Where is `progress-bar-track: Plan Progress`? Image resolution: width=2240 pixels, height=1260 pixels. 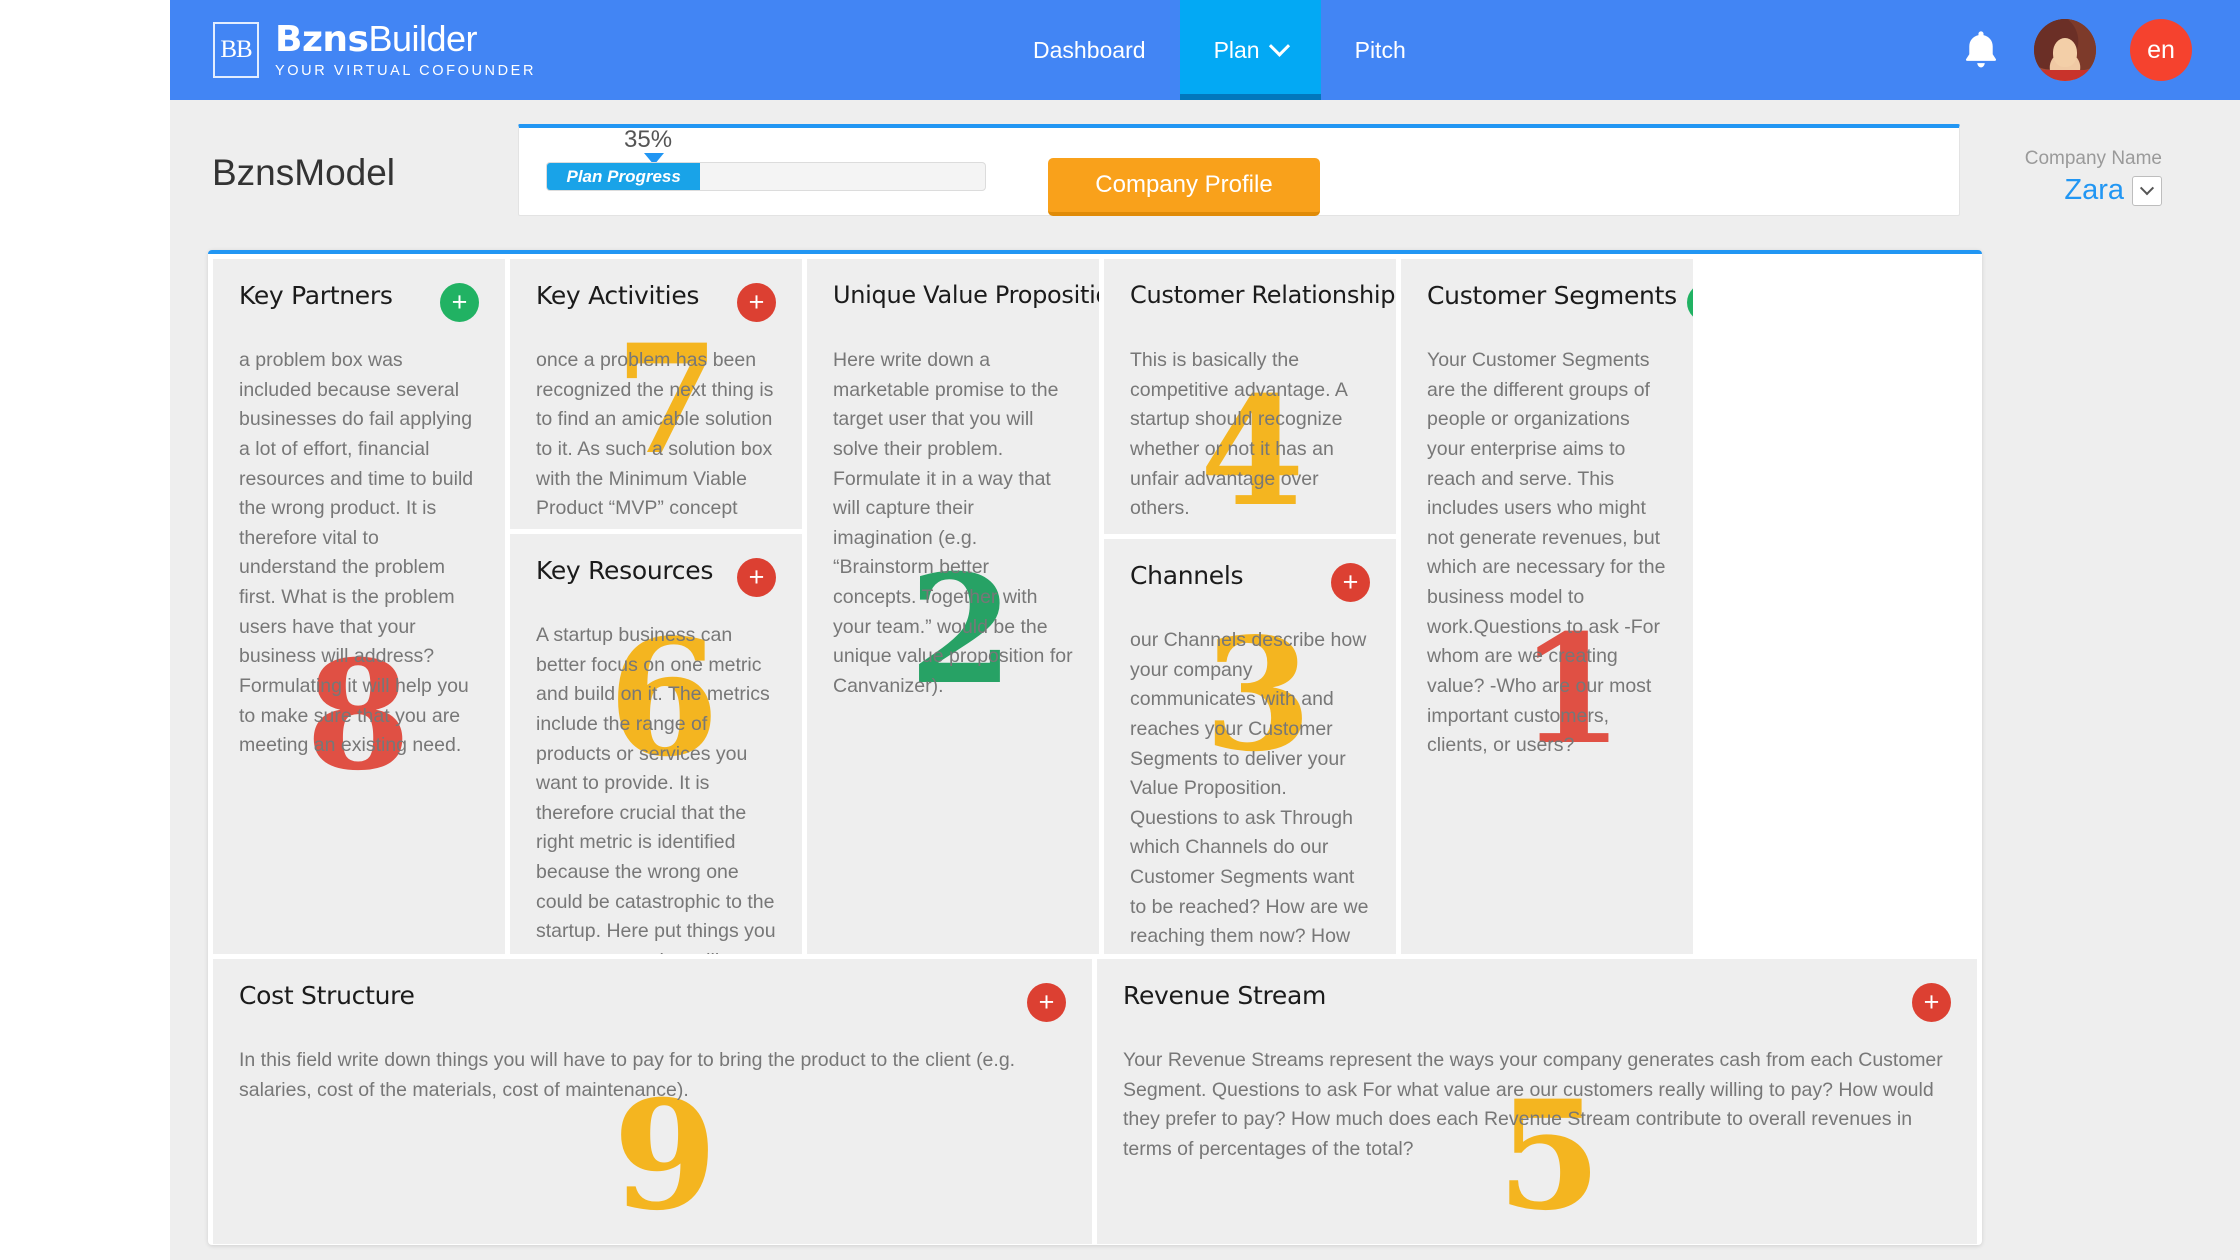
progress-bar-track: Plan Progress is located at coordinates (766, 176).